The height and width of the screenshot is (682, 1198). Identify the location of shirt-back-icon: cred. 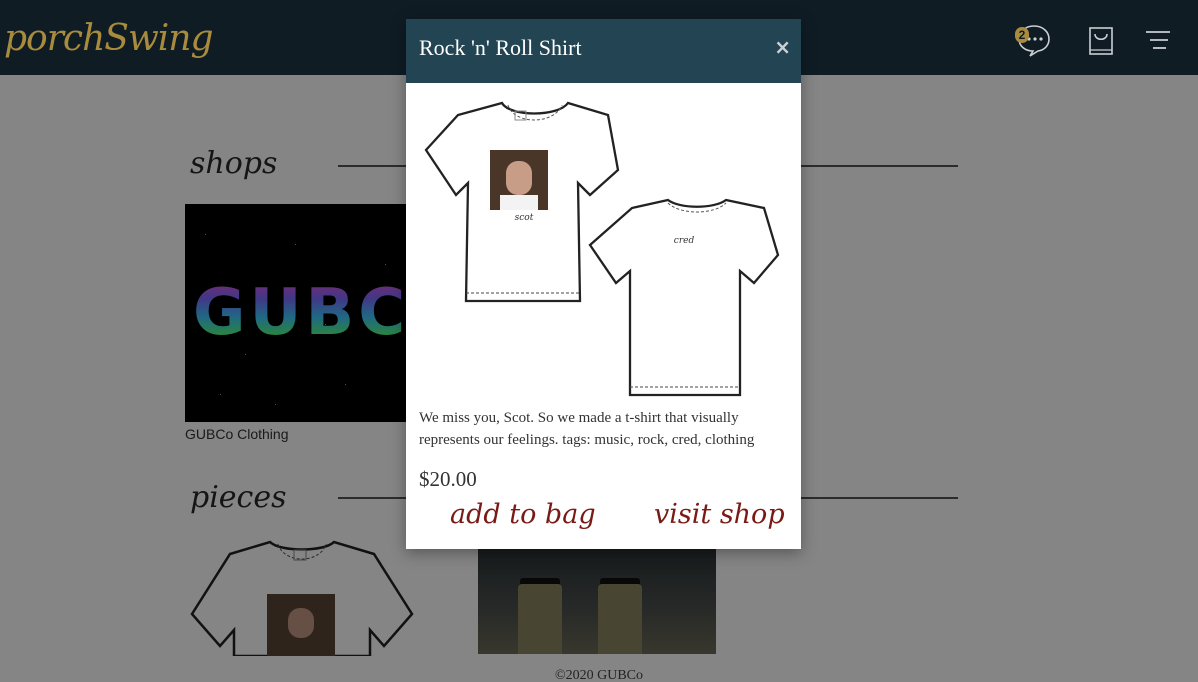
(684, 297).